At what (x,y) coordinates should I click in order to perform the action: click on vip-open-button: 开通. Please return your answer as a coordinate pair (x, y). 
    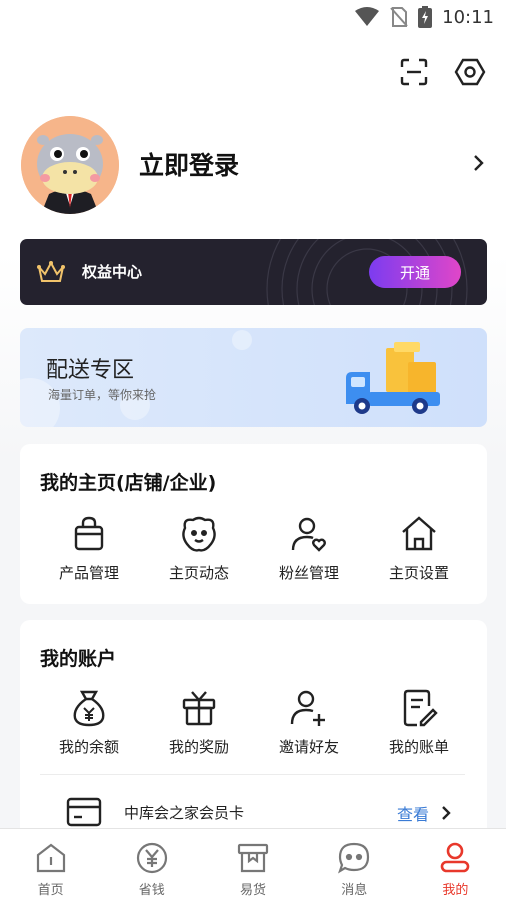
    Looking at the image, I should click on (415, 272).